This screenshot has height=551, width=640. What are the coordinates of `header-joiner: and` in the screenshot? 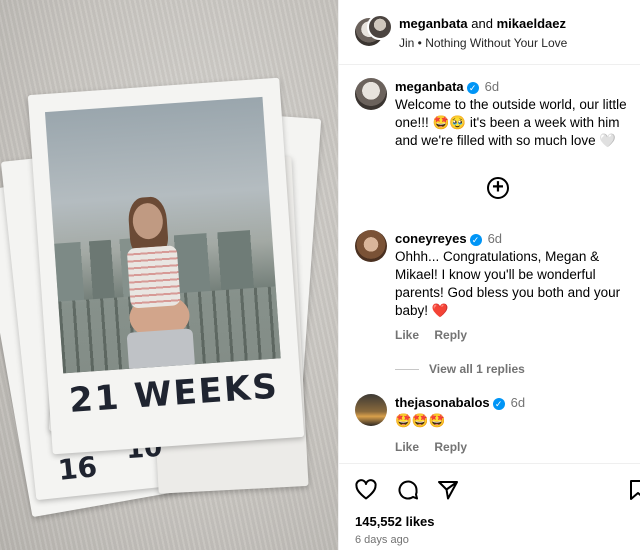 It's located at (482, 23).